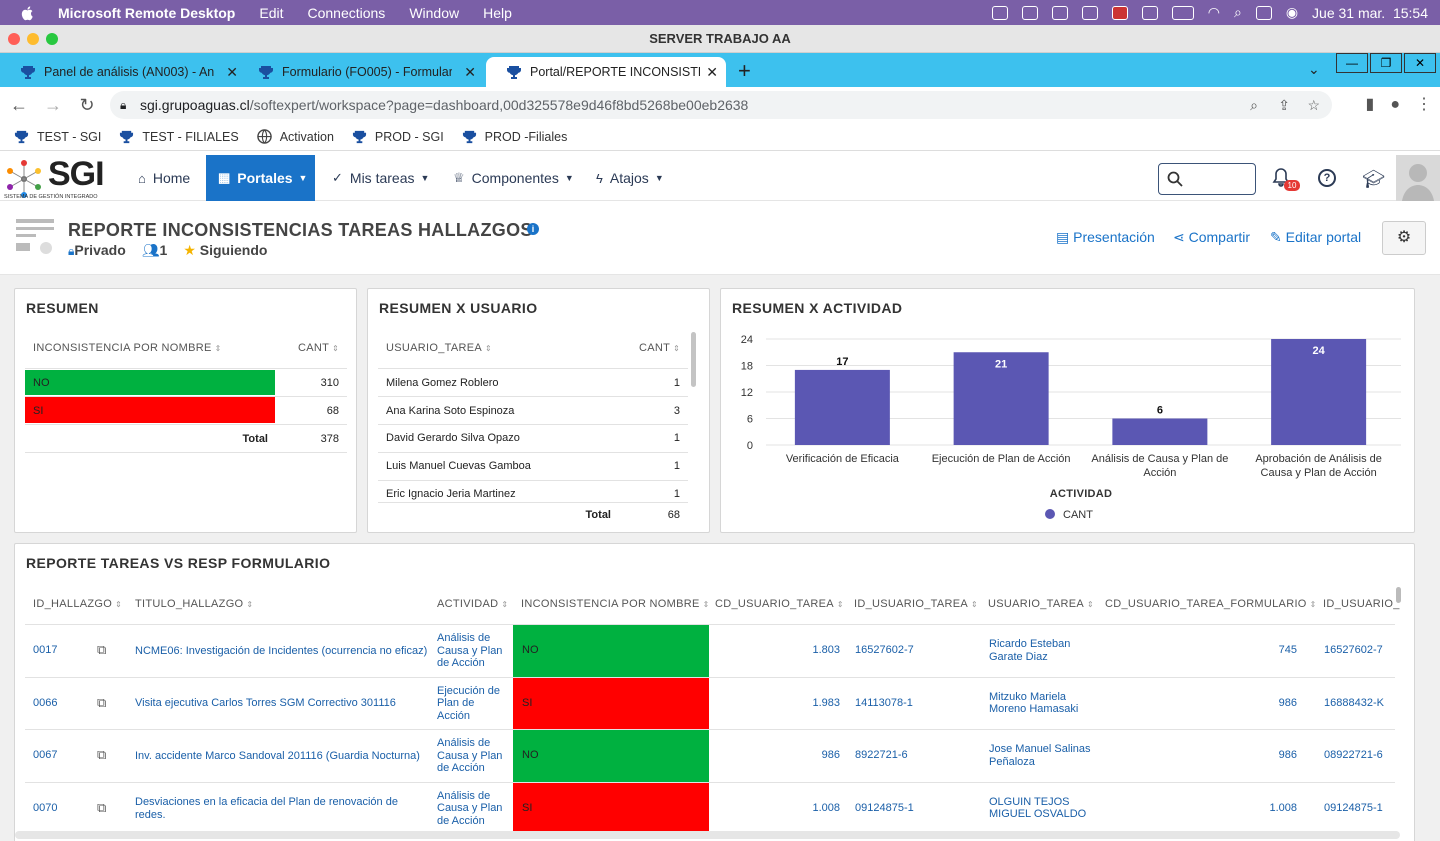  What do you see at coordinates (1041, 755) in the screenshot?
I see `usuario-tarea-link: Jose Manuel Salinas Peñaloza` at bounding box center [1041, 755].